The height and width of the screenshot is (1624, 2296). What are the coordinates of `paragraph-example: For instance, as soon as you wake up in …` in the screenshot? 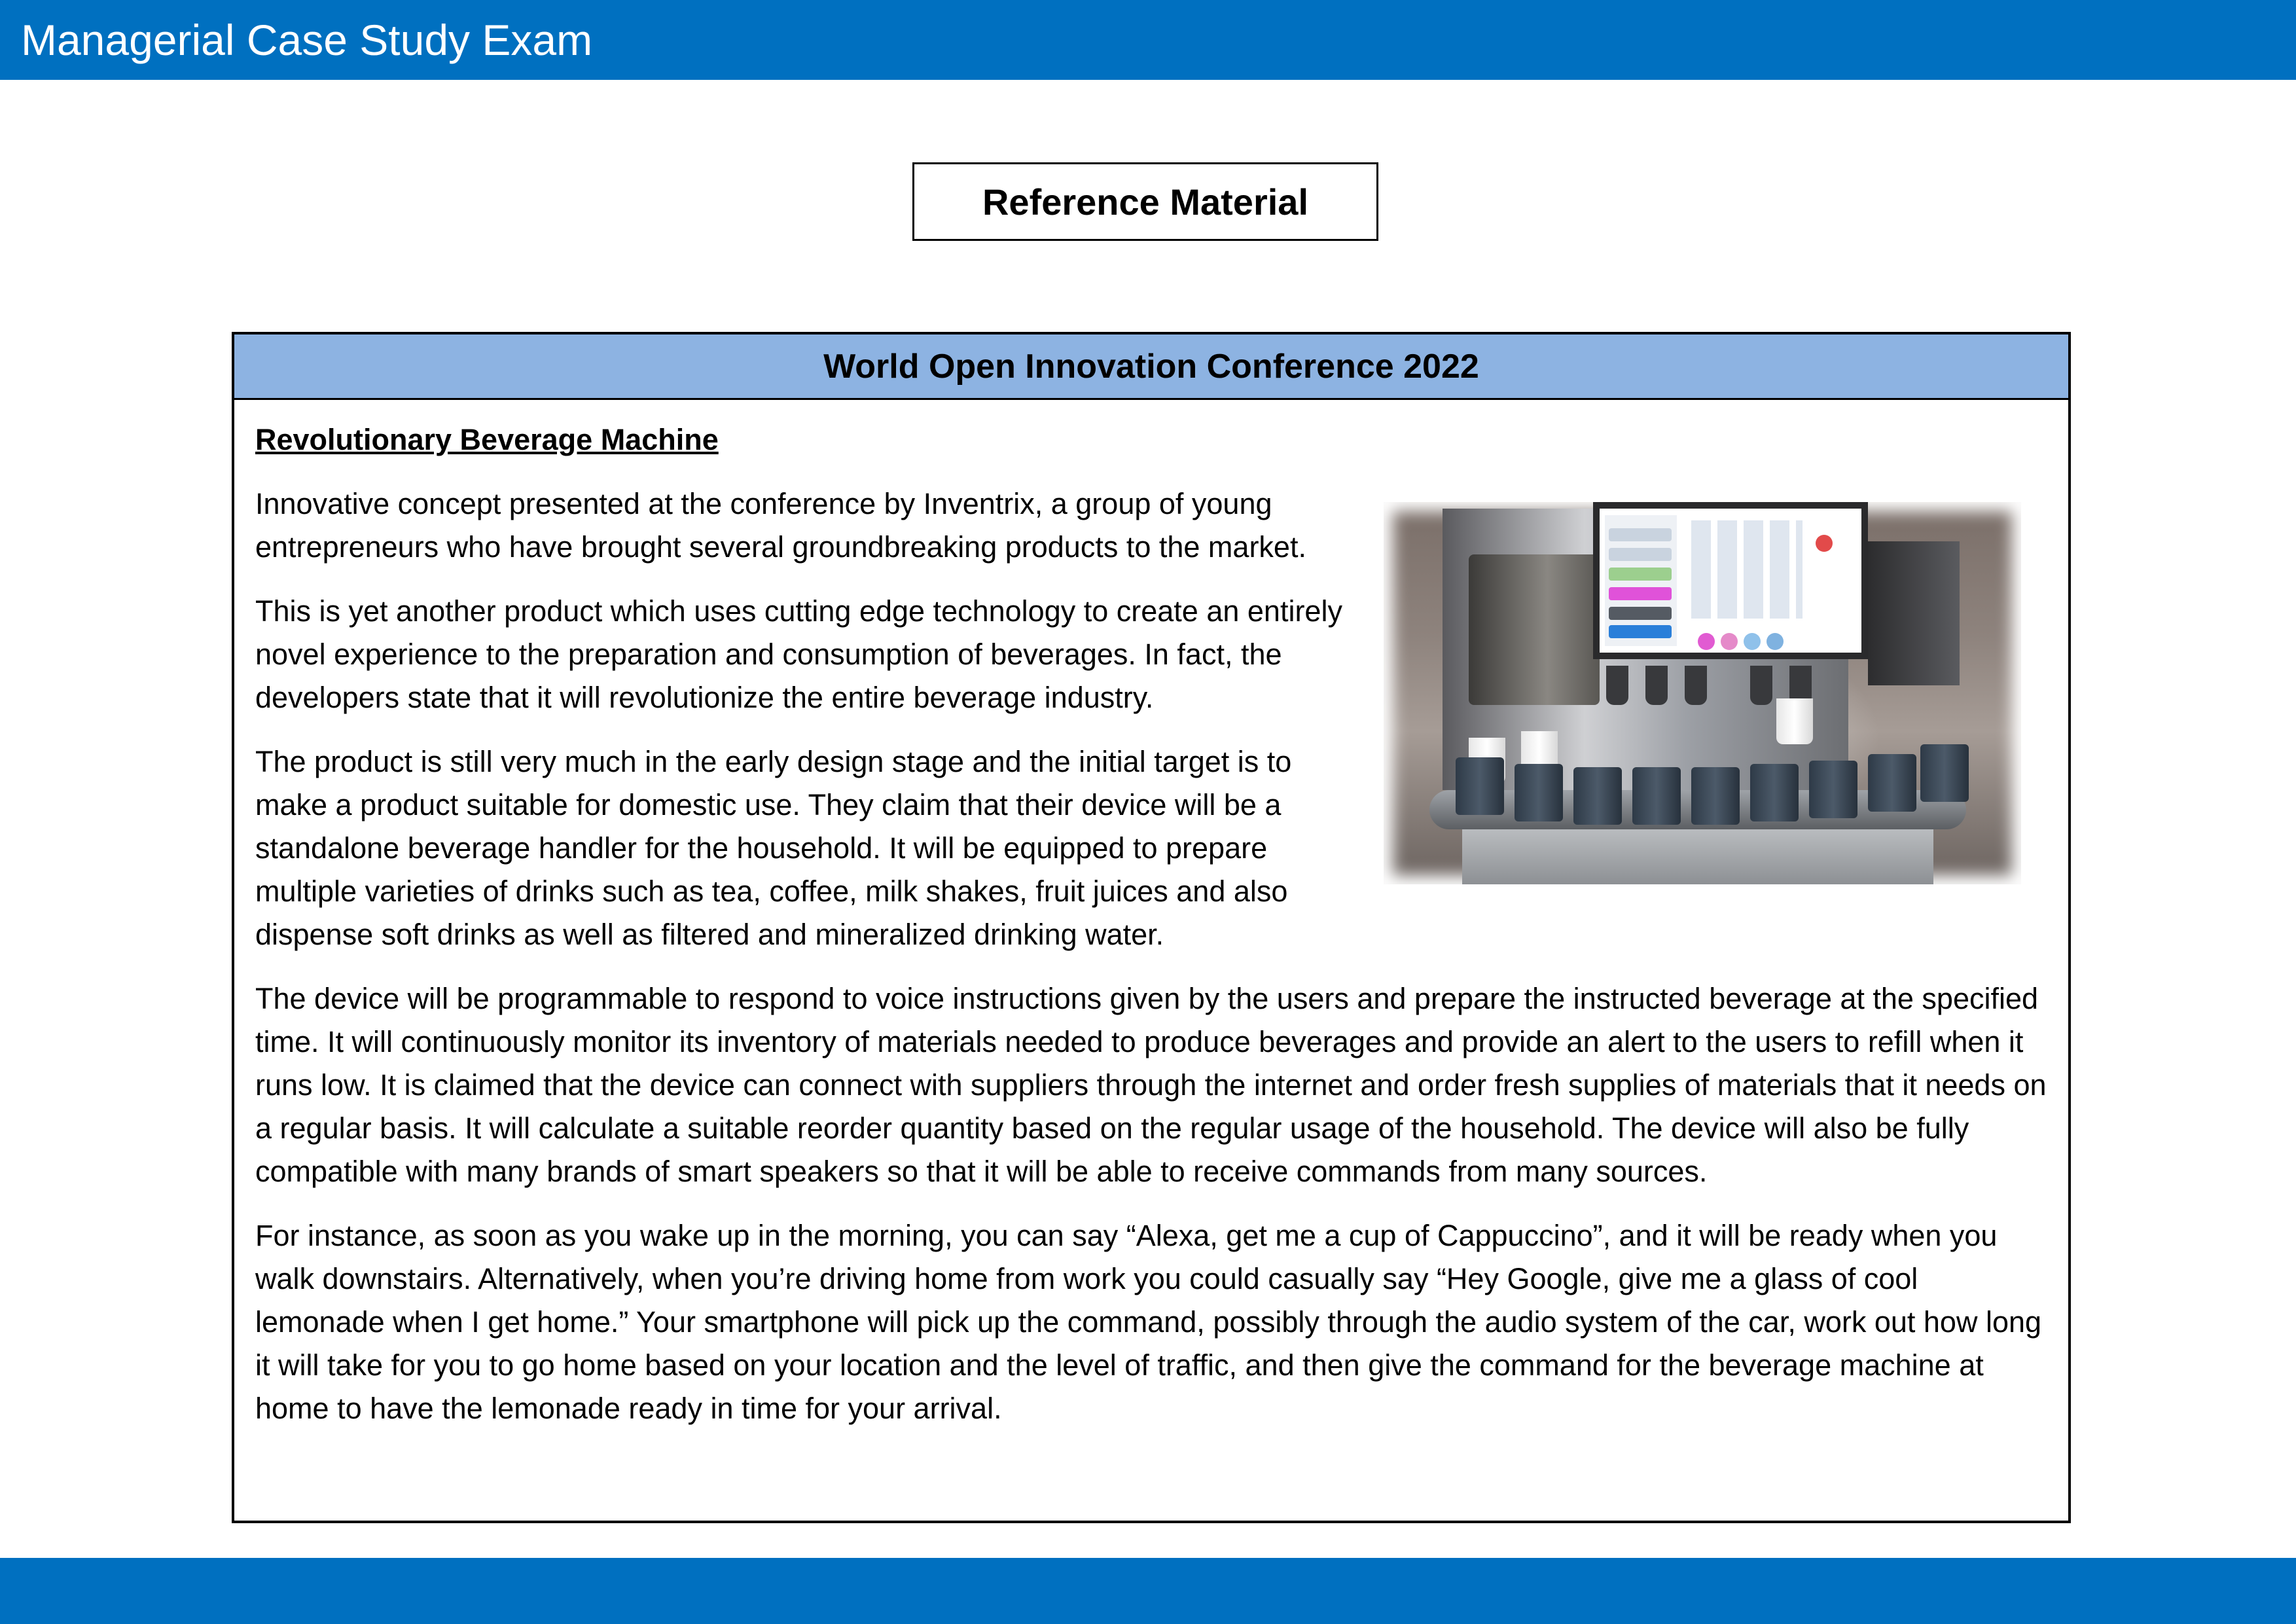 It's located at (1148, 1322).